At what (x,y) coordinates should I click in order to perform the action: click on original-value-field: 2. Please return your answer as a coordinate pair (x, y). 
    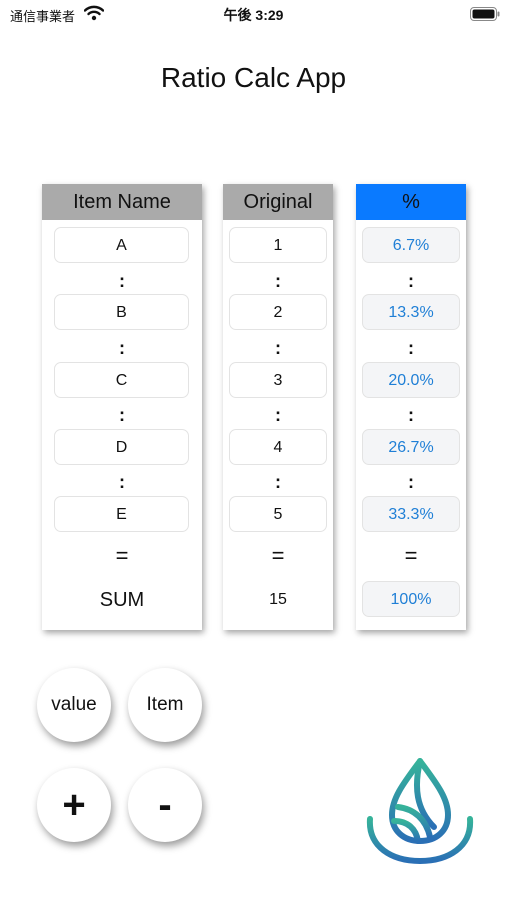
    Looking at the image, I should click on (278, 312).